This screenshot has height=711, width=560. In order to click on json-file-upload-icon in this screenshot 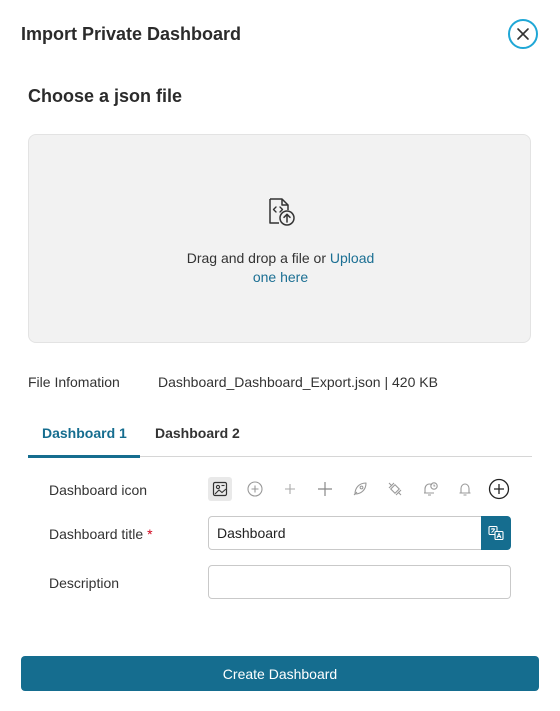, I will do `click(282, 212)`.